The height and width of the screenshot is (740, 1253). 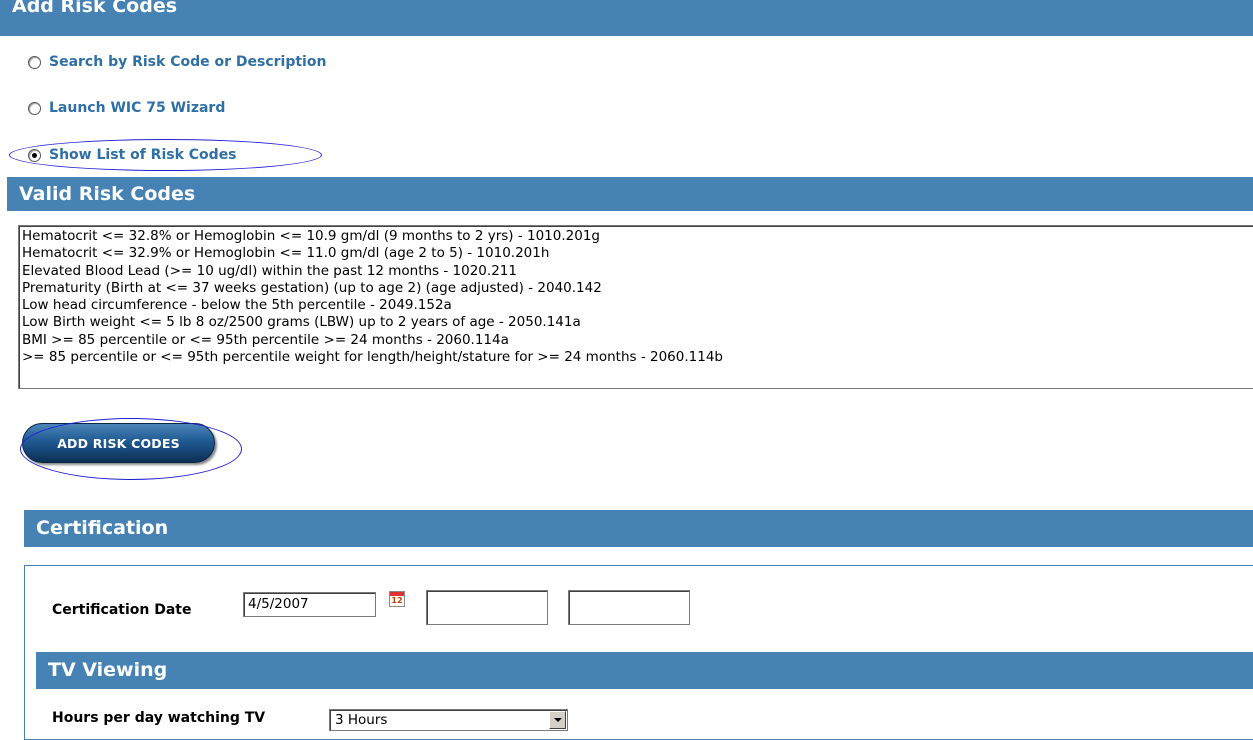 What do you see at coordinates (102, 528) in the screenshot?
I see `certification-title: Certification` at bounding box center [102, 528].